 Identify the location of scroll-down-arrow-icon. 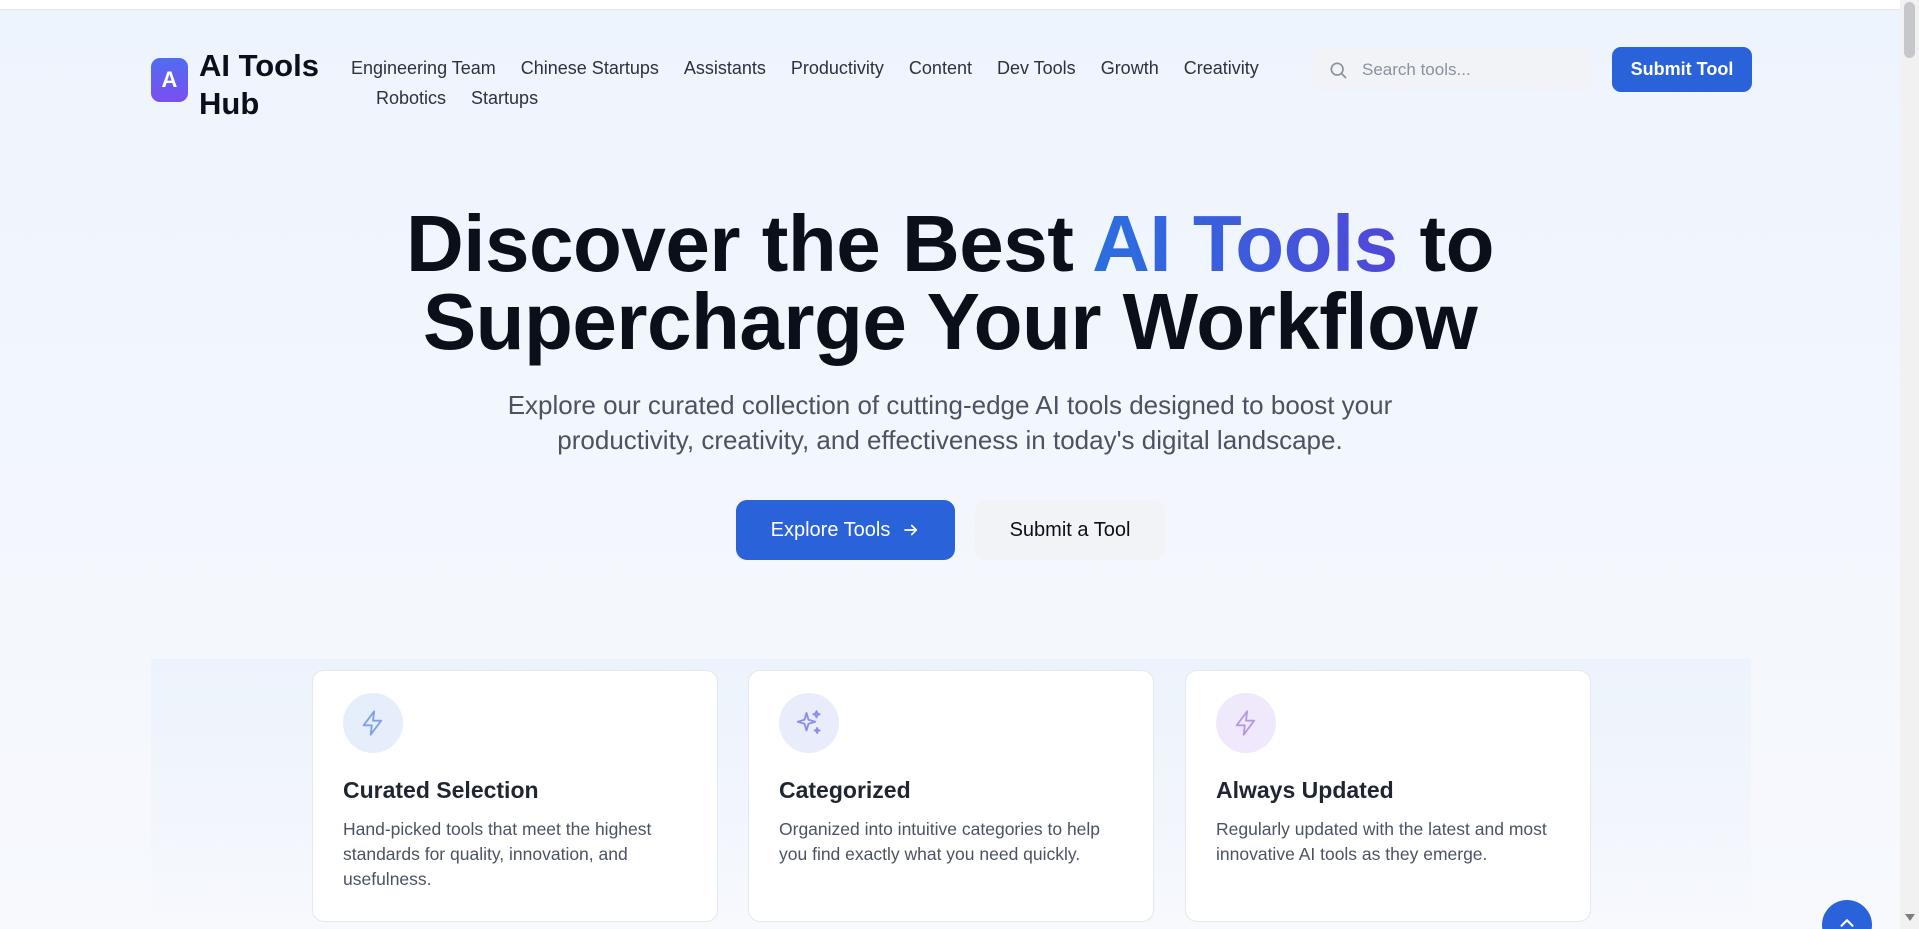
(1910, 917).